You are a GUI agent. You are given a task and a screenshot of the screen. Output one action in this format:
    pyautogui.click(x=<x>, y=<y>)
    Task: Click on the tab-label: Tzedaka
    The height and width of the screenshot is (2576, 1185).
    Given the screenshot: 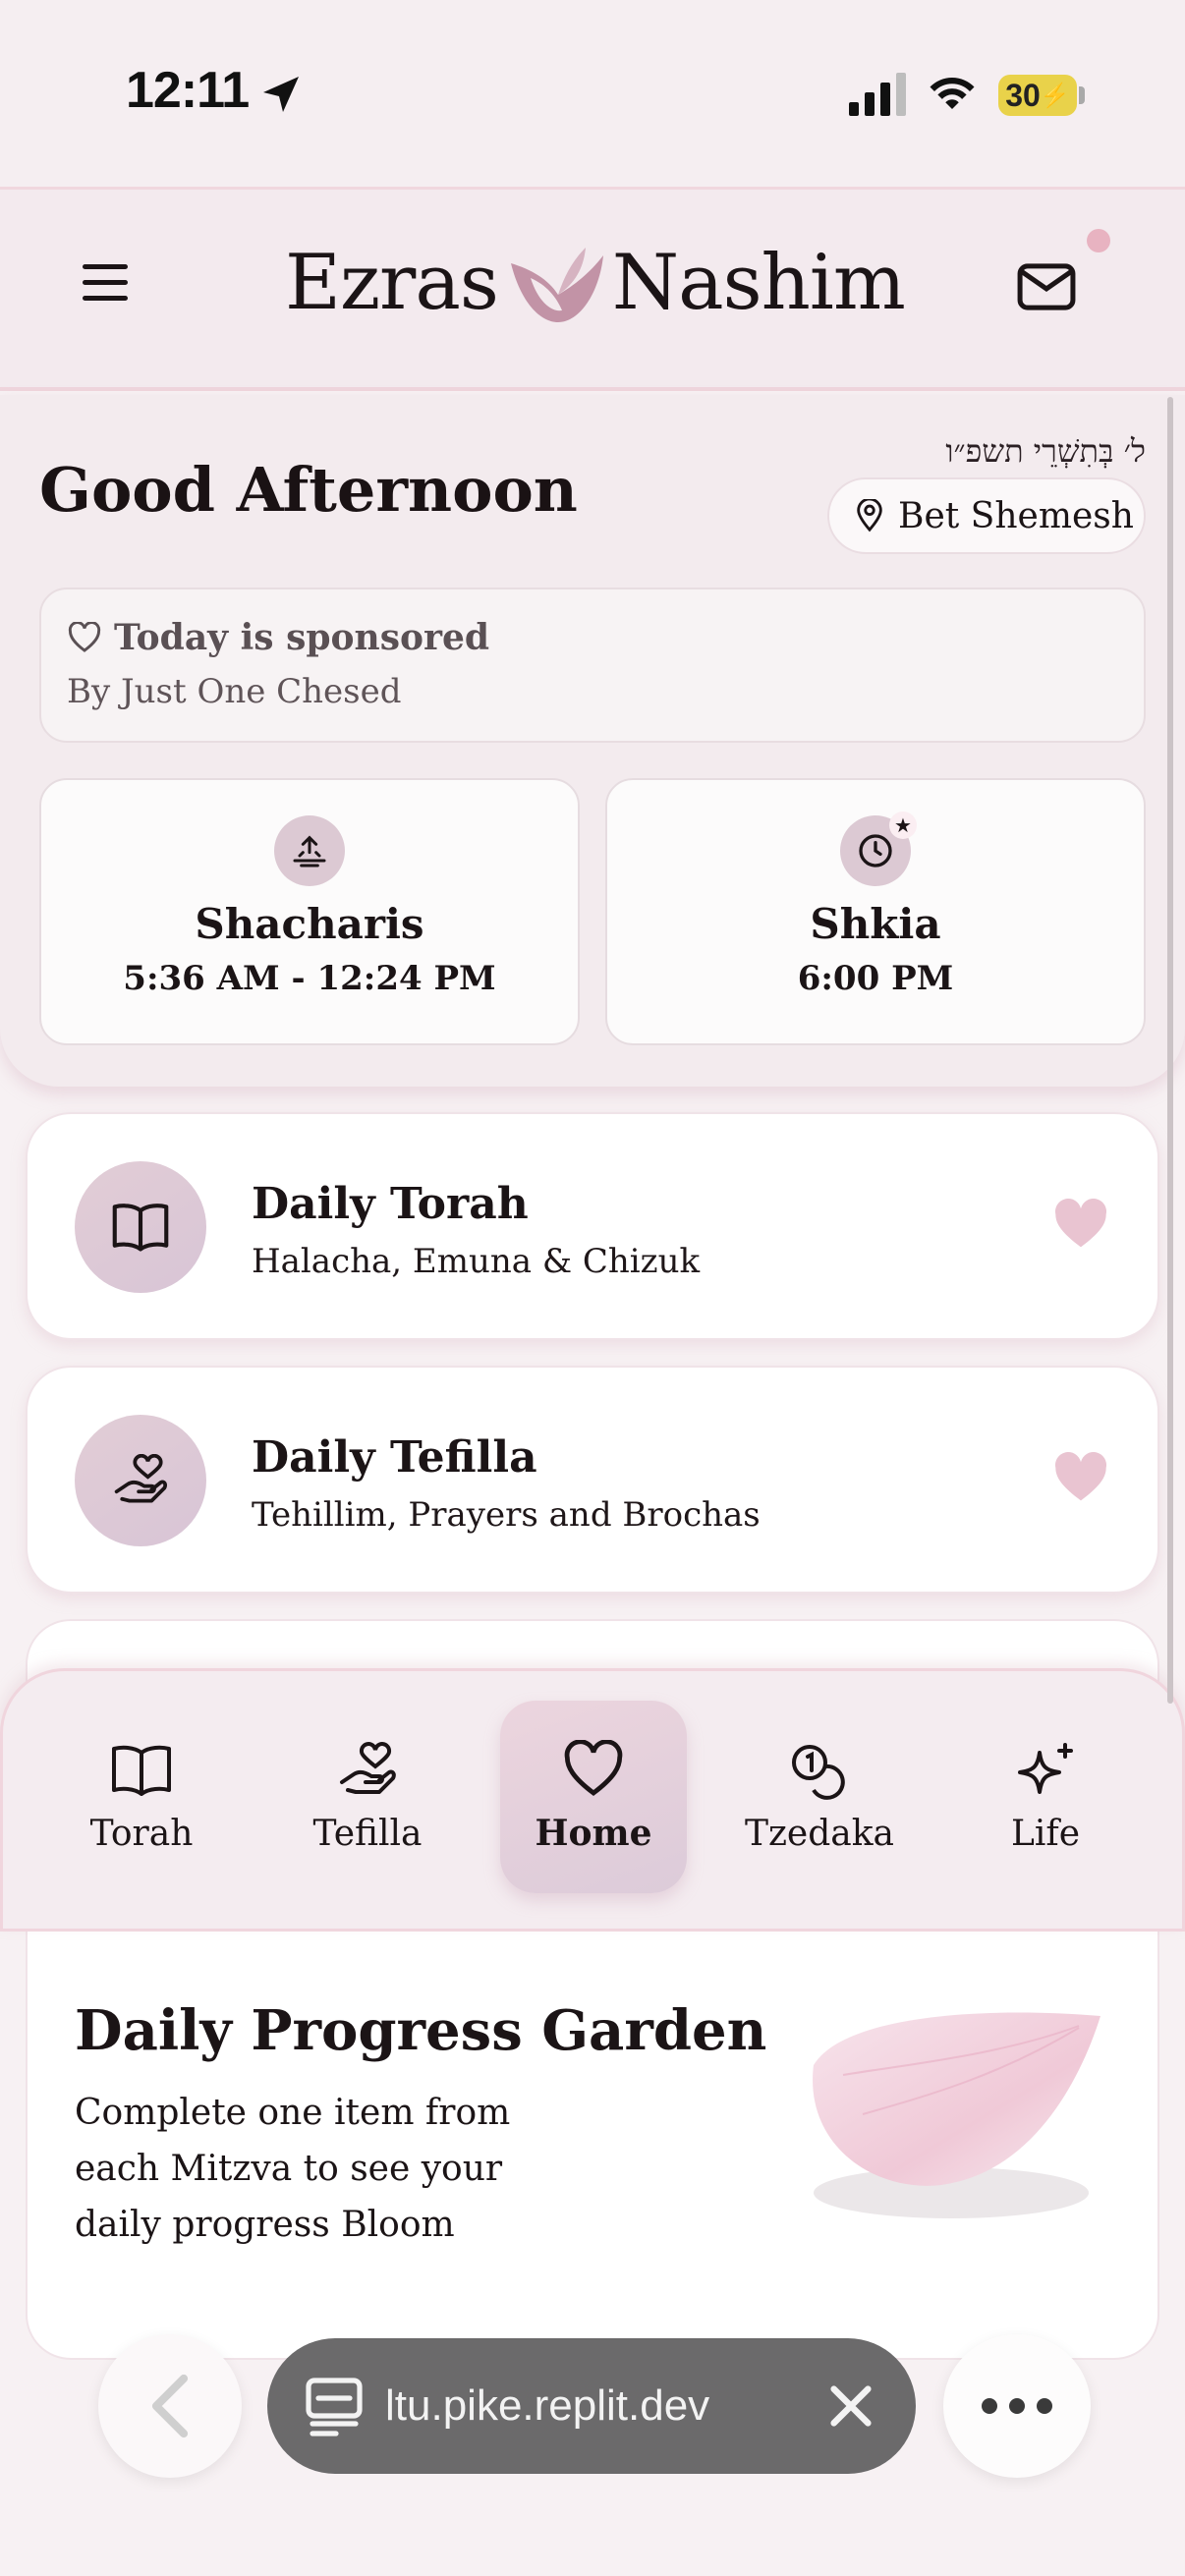 What is the action you would take?
    pyautogui.click(x=819, y=1833)
    